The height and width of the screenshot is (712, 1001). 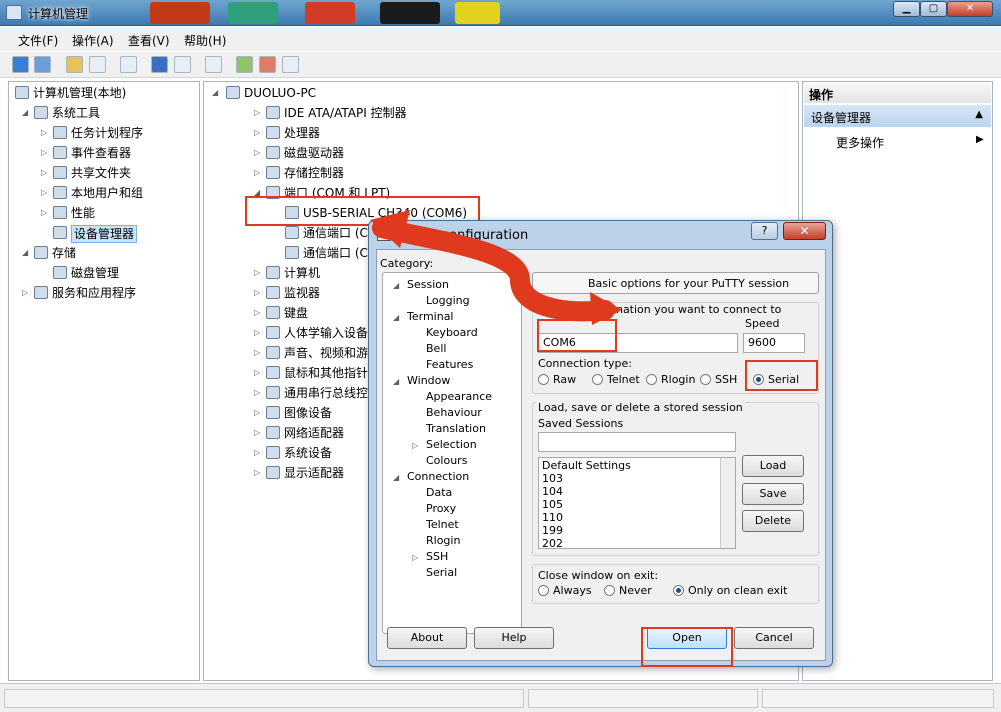 I want to click on tree-item: 共享文件夹, so click(x=101, y=173).